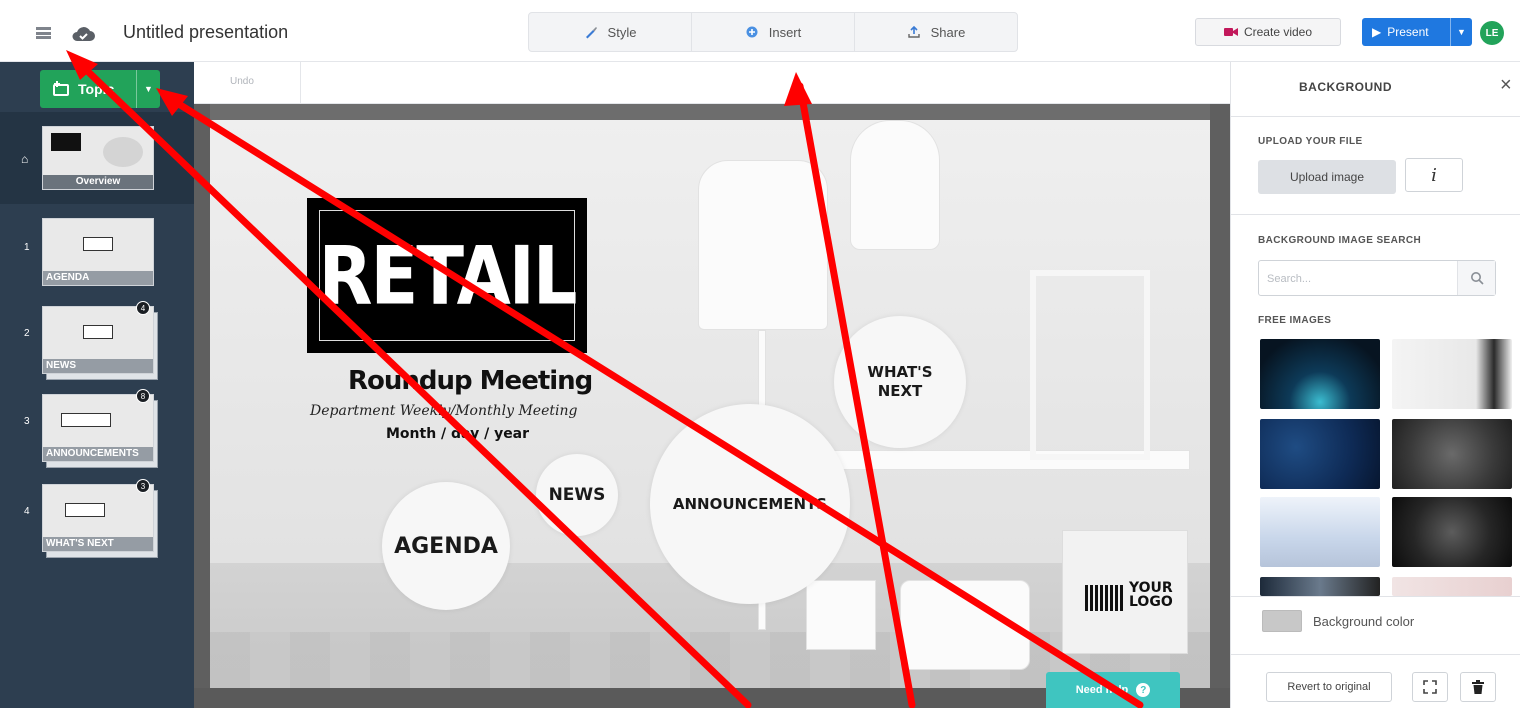 This screenshot has width=1520, height=708. I want to click on overview-label: Overview, so click(98, 182).